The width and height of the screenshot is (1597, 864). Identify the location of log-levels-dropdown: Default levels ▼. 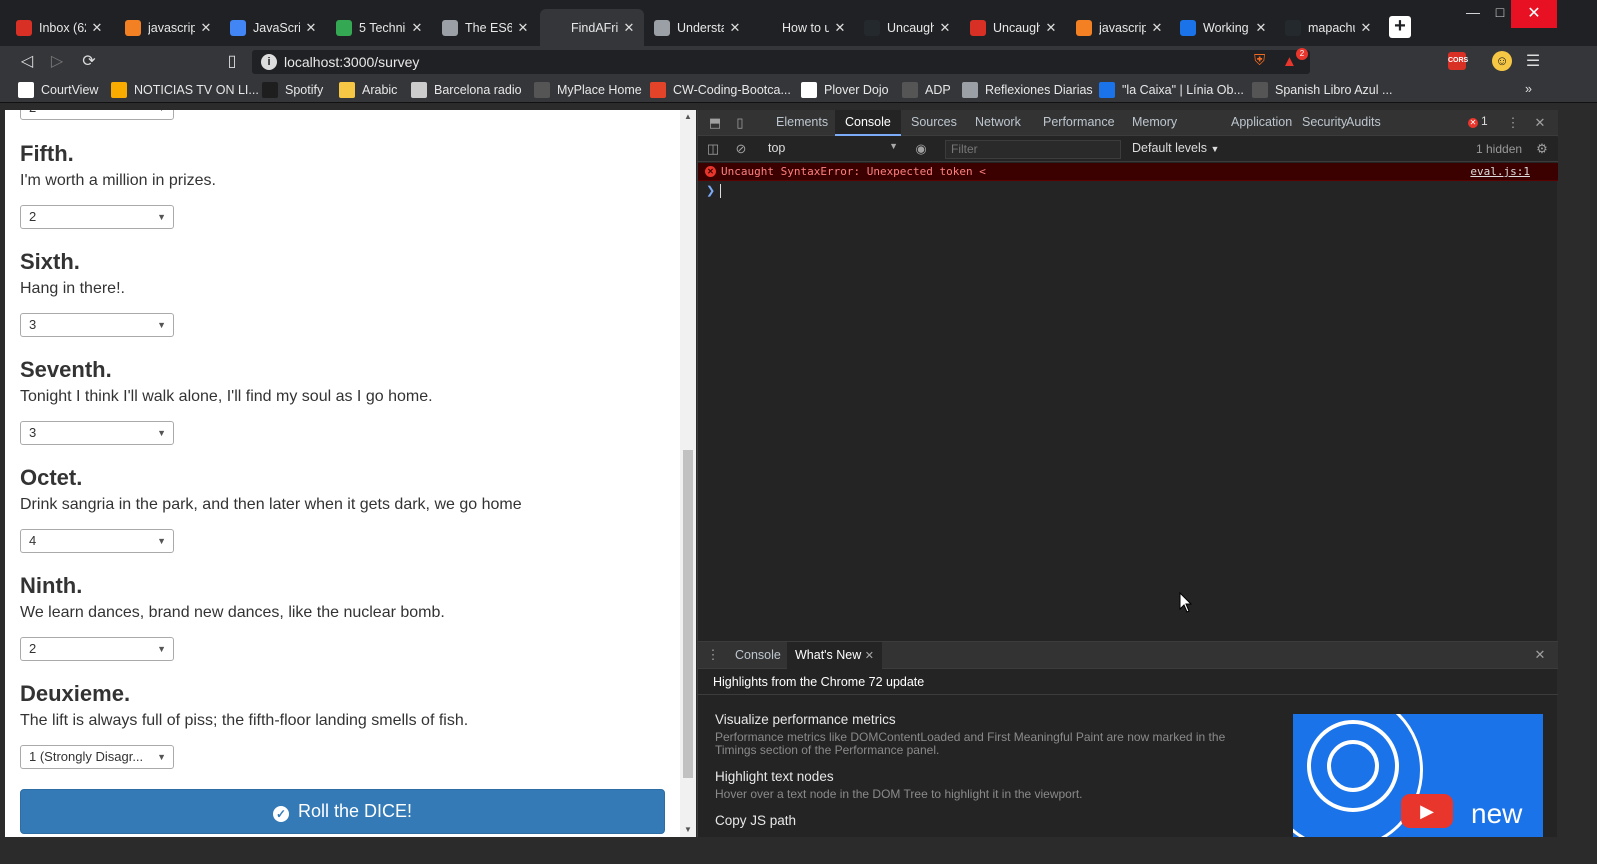
(1175, 148).